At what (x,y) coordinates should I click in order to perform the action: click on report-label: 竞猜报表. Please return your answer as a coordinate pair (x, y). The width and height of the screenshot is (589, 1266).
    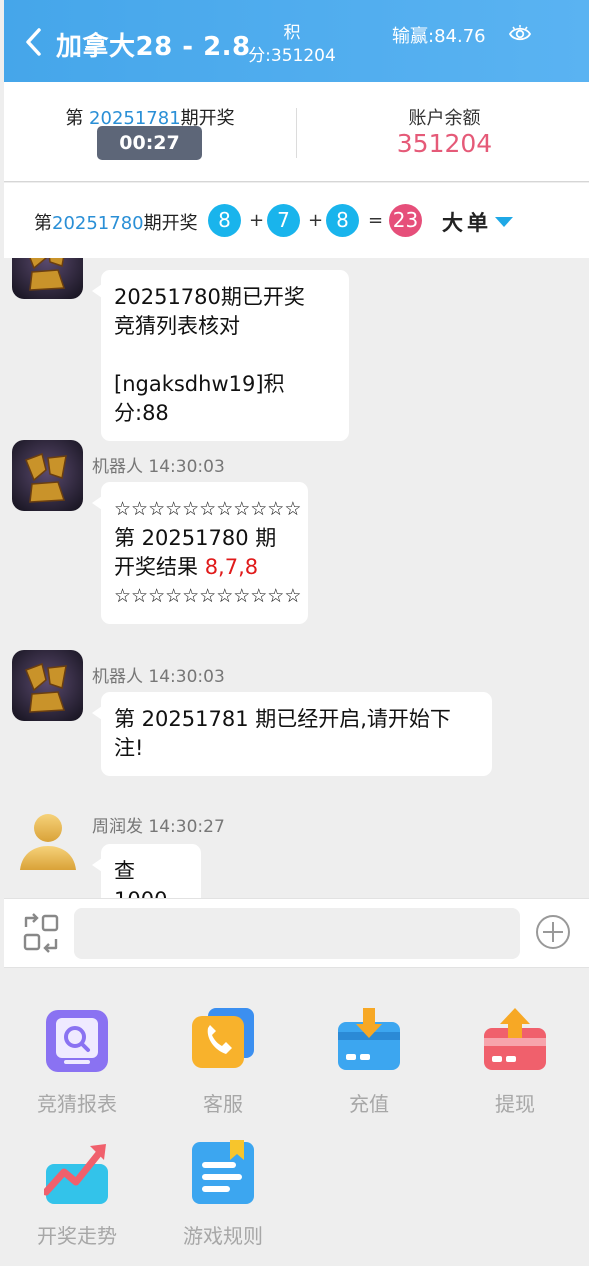
    Looking at the image, I should click on (77, 1104).